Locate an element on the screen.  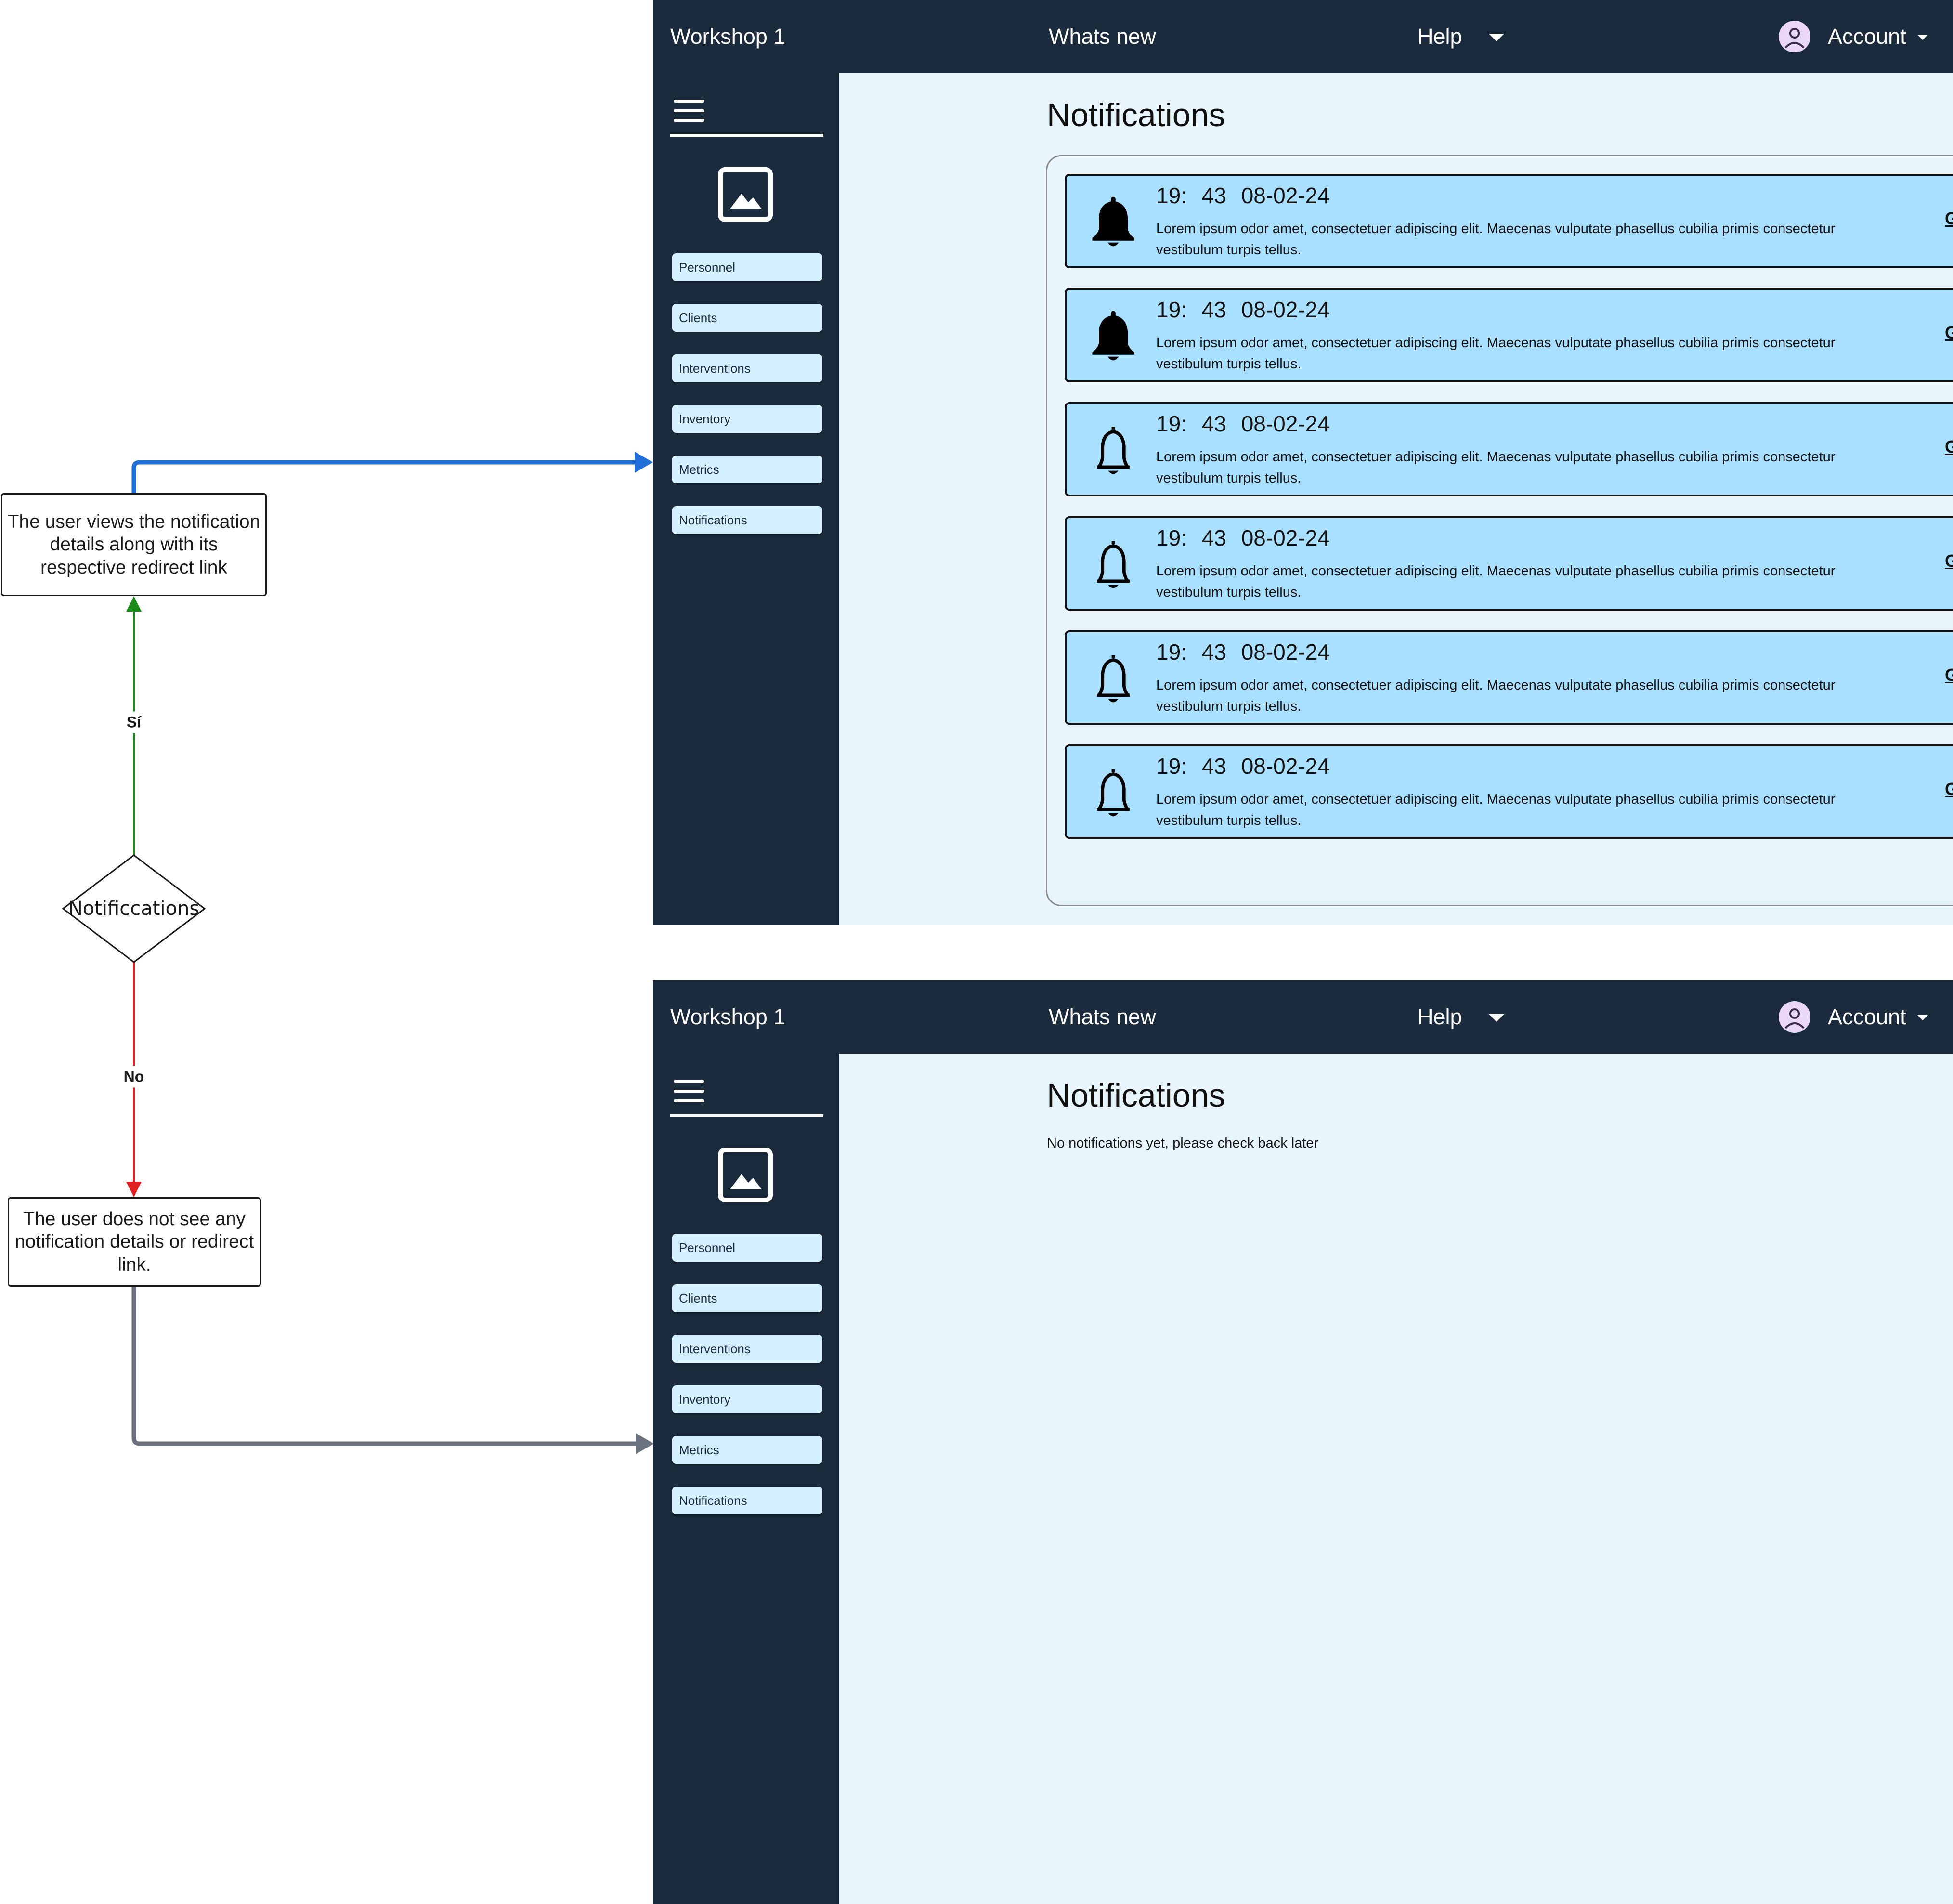
edge-label-no: No is located at coordinates (133, 1077).